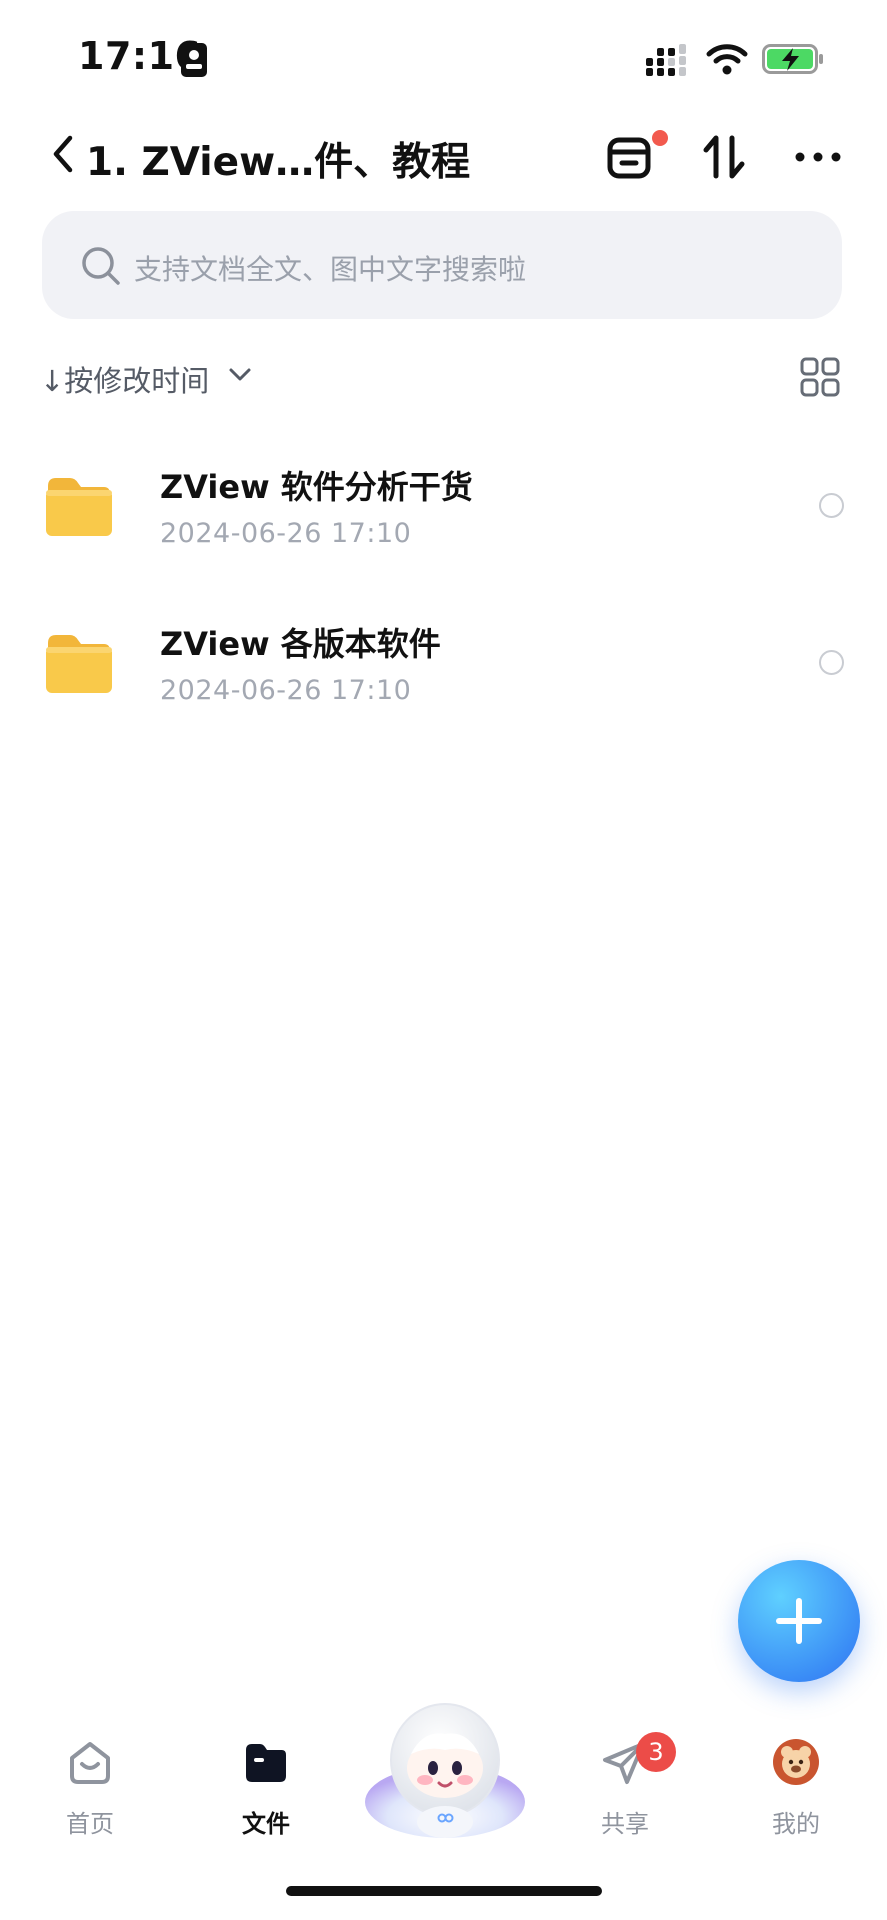 The height and width of the screenshot is (1920, 887). I want to click on file-list-item: ZView 软件分析干货 2024-06-26 17:10, so click(443, 518).